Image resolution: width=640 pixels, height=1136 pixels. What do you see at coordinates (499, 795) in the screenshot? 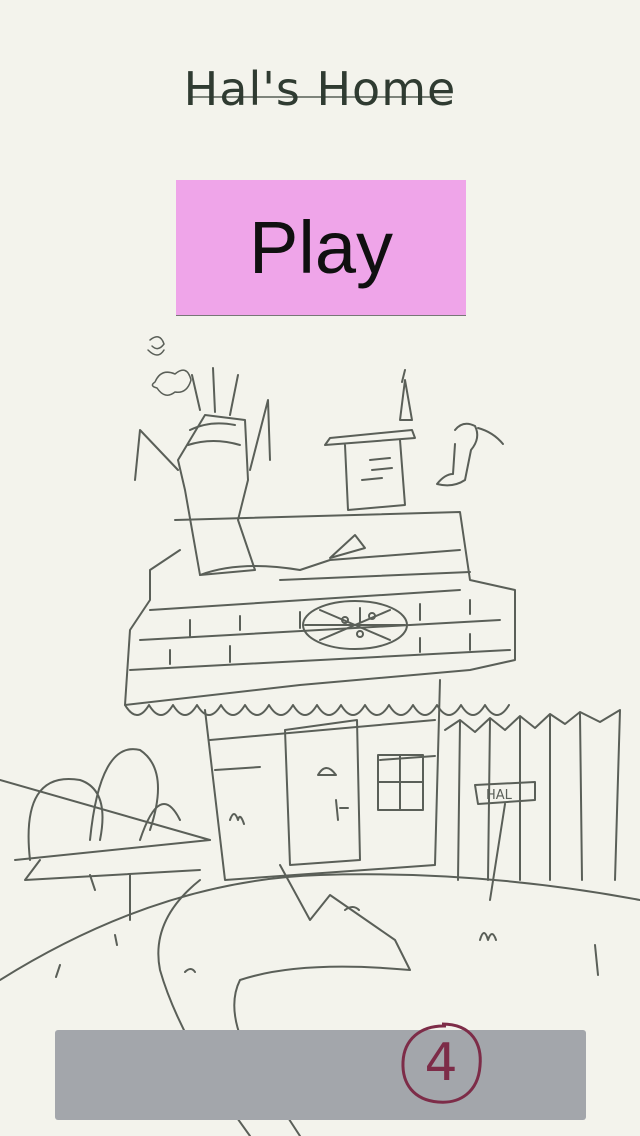
I see `sign-text: HAL` at bounding box center [499, 795].